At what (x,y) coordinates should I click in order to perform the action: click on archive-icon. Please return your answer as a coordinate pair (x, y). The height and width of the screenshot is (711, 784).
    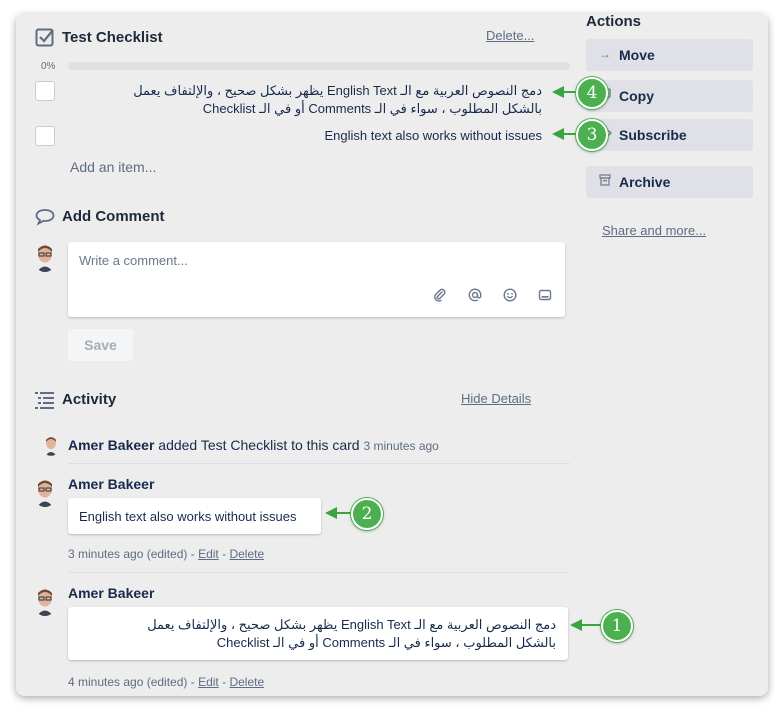
    Looking at the image, I should click on (605, 181).